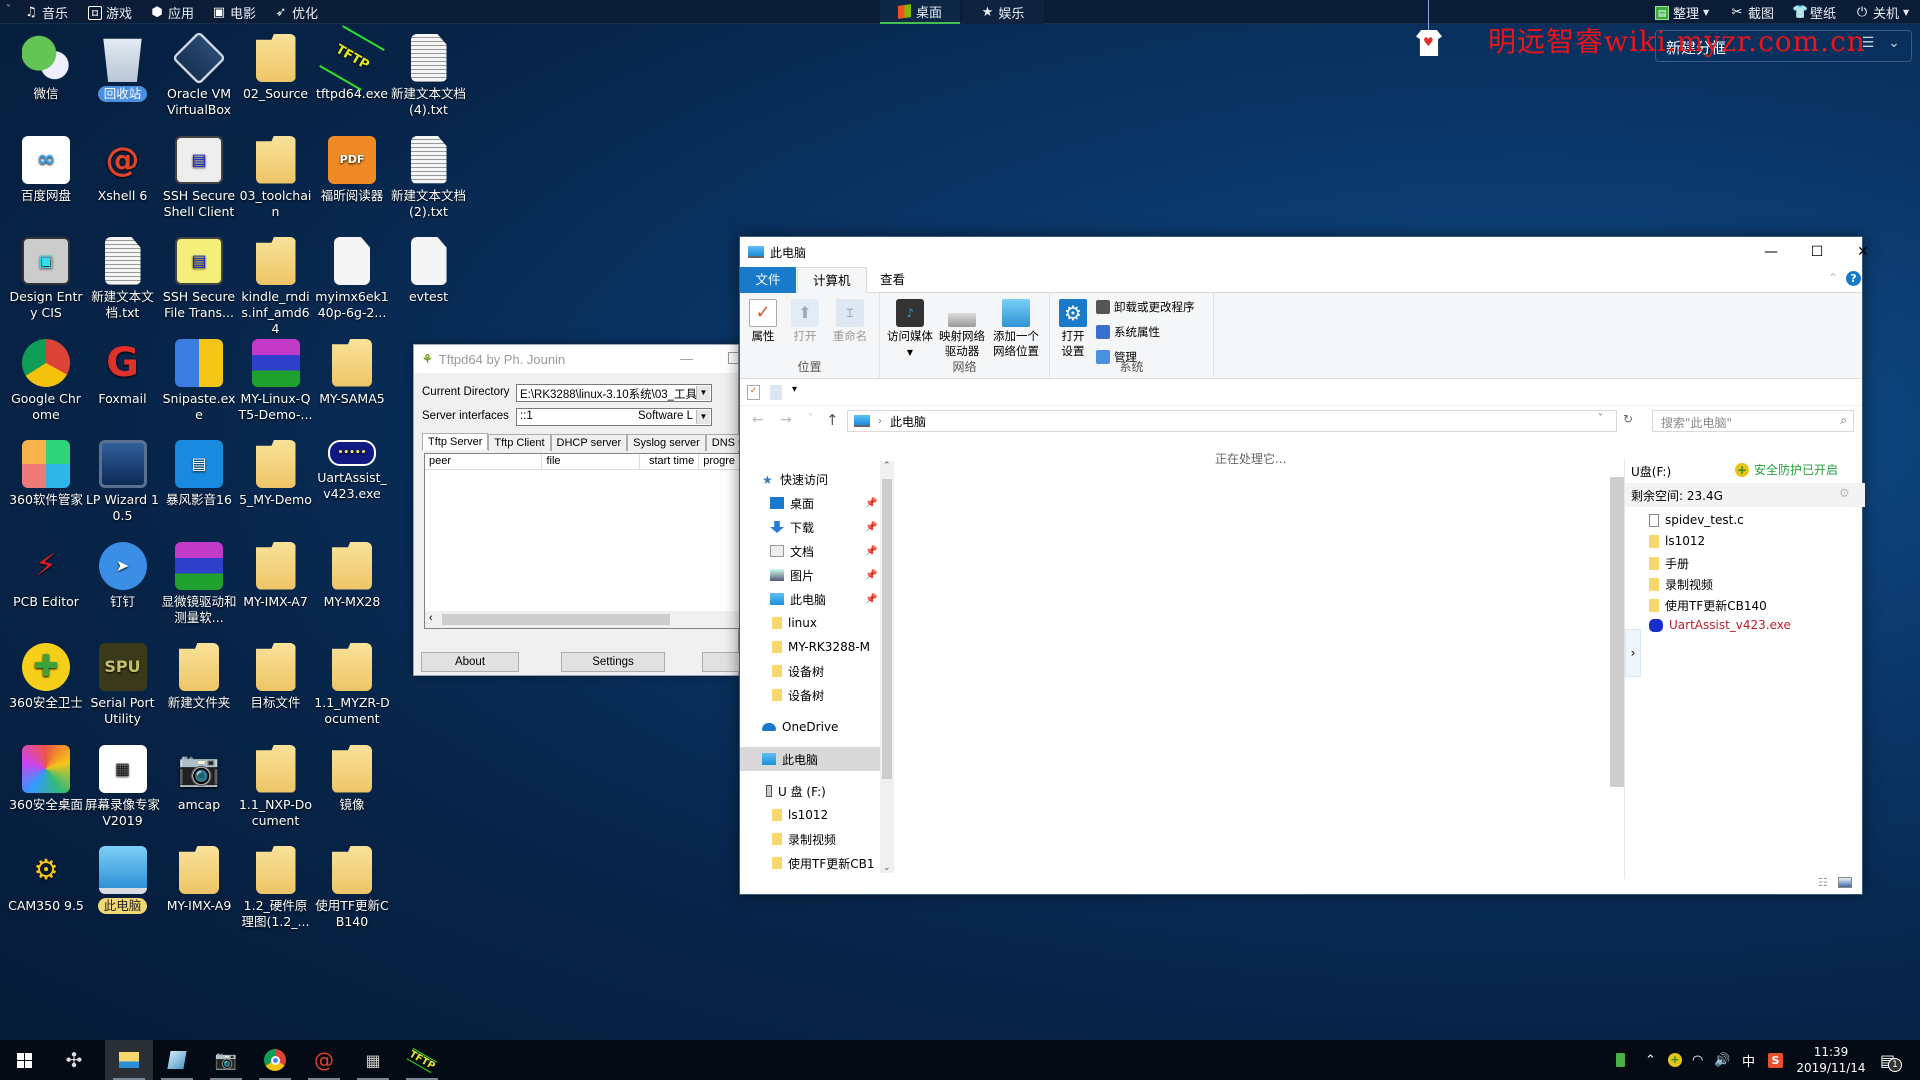 The image size is (1920, 1080). What do you see at coordinates (1301, 252) in the screenshot?
I see `explorer-titlebar: 此电脑` at bounding box center [1301, 252].